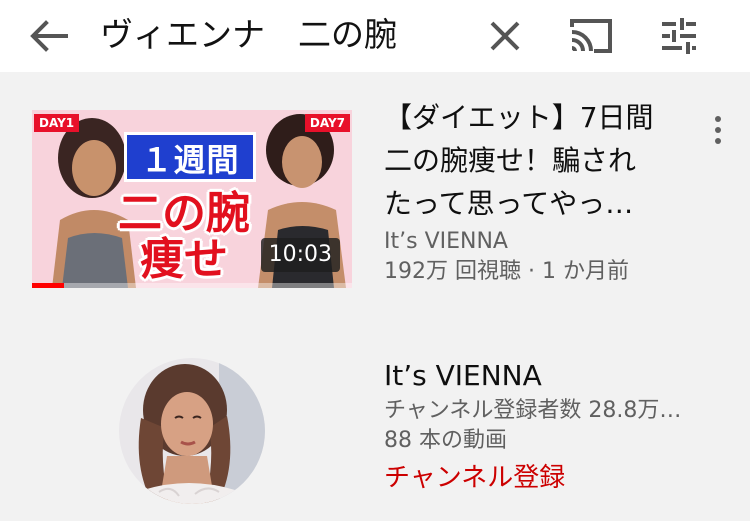  I want to click on video-channel-name: It’s VIENNA, so click(446, 241).